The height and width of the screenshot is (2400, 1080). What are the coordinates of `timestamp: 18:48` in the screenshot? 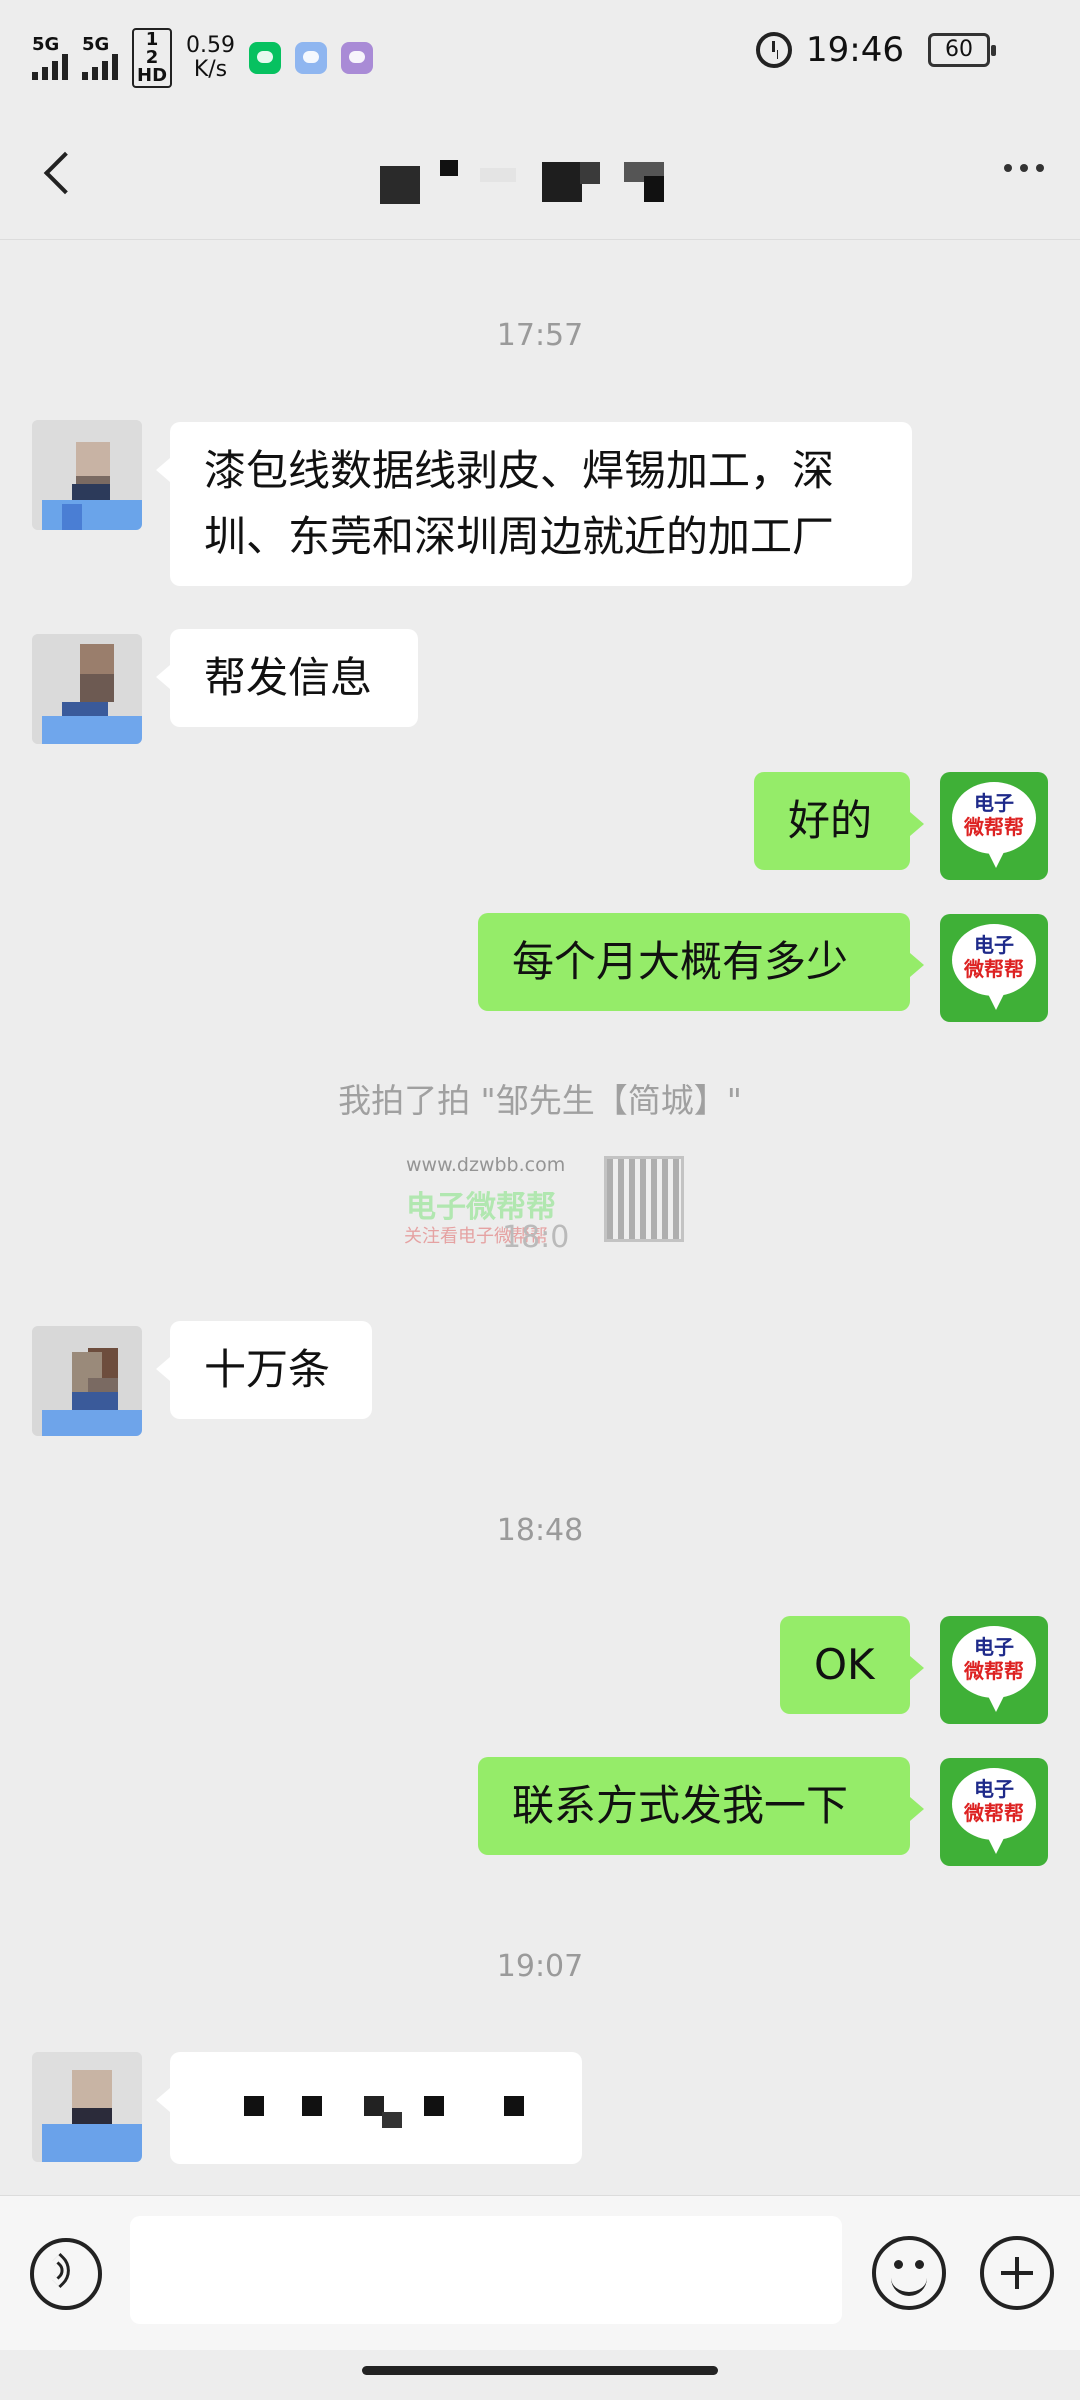 It's located at (540, 1530).